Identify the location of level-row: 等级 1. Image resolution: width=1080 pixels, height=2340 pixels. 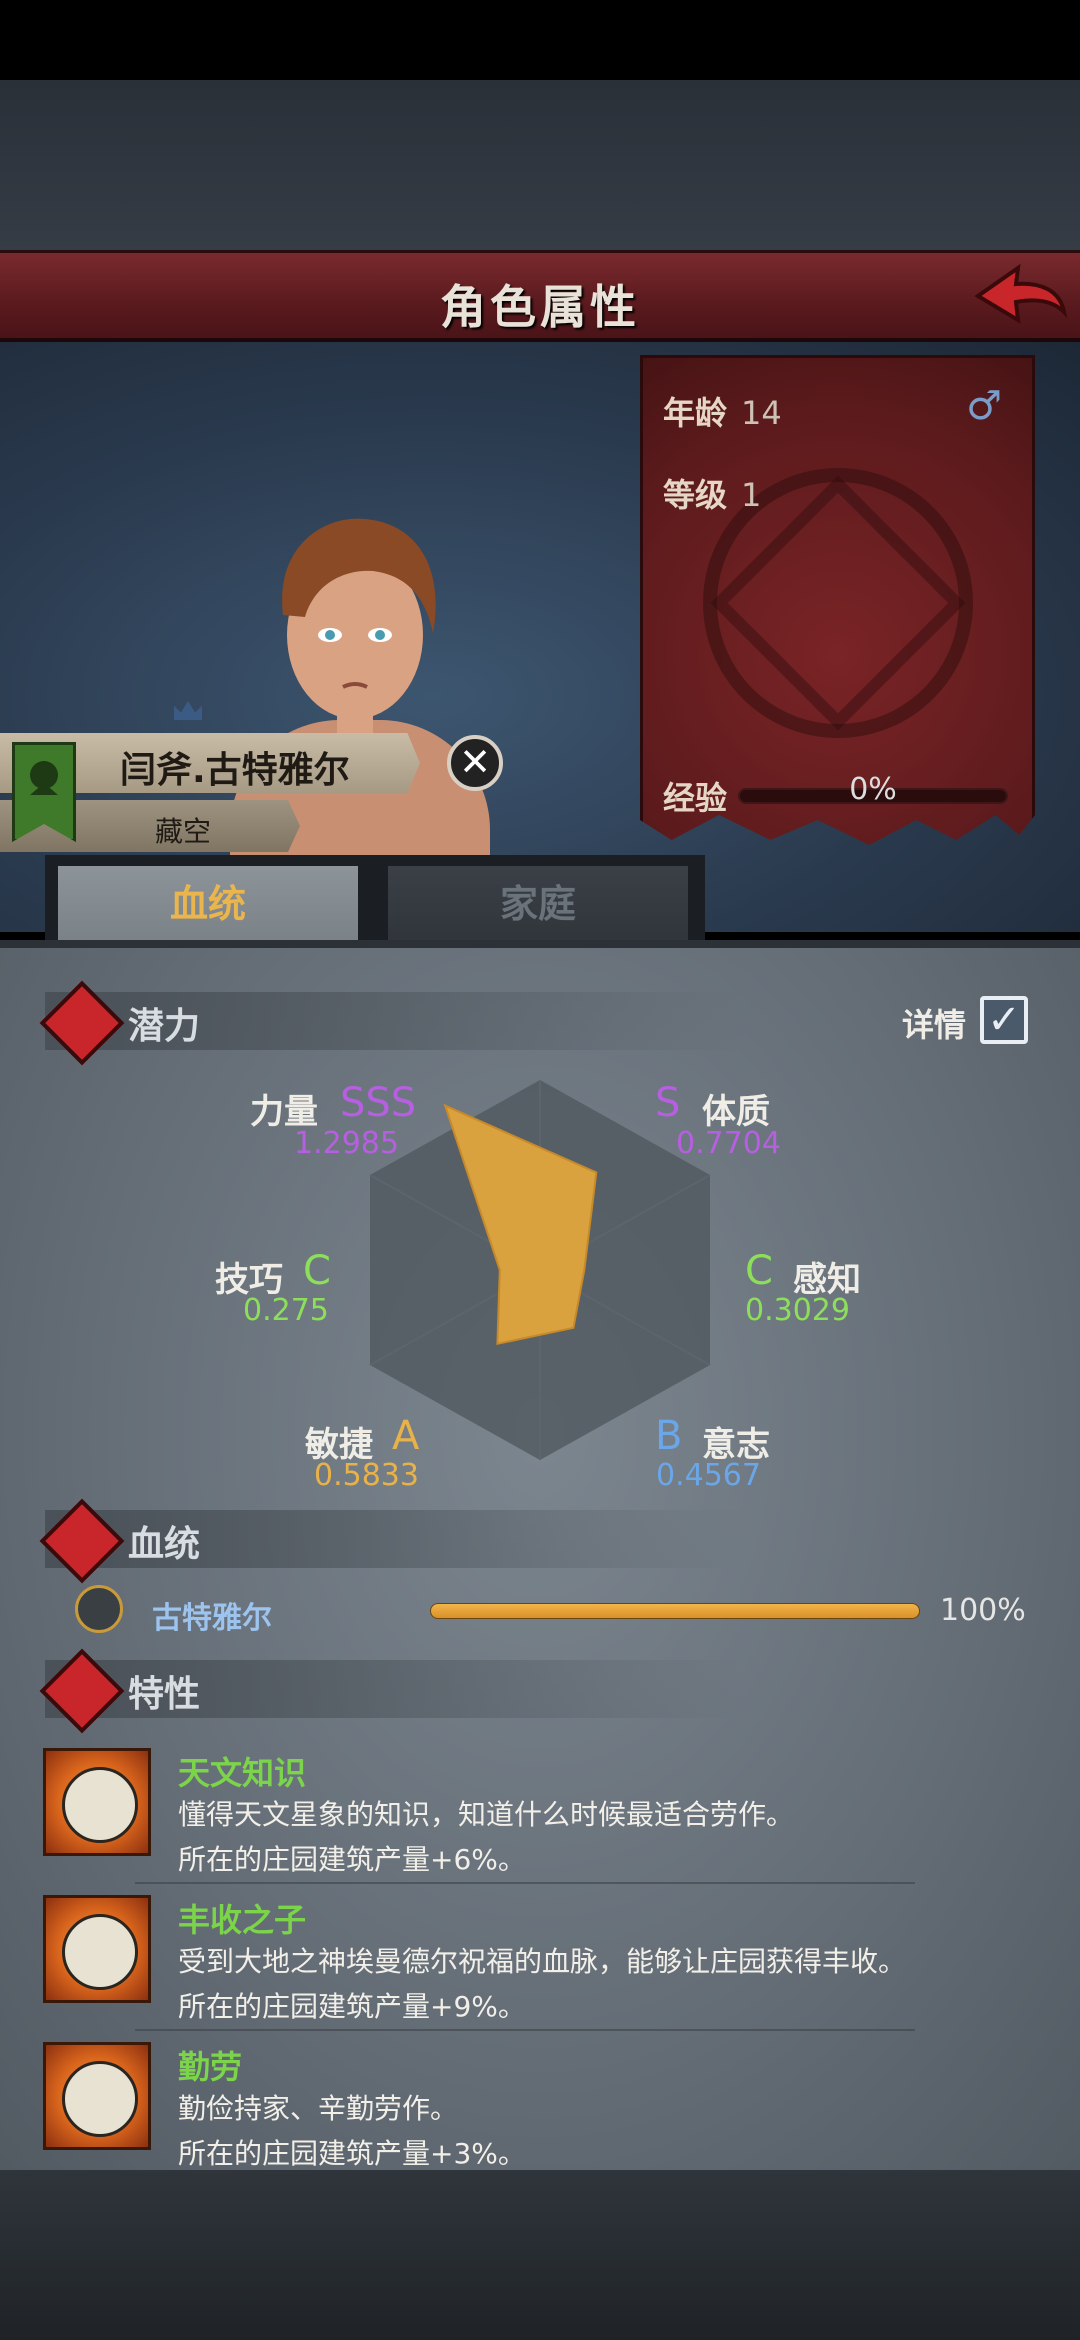
(712, 493).